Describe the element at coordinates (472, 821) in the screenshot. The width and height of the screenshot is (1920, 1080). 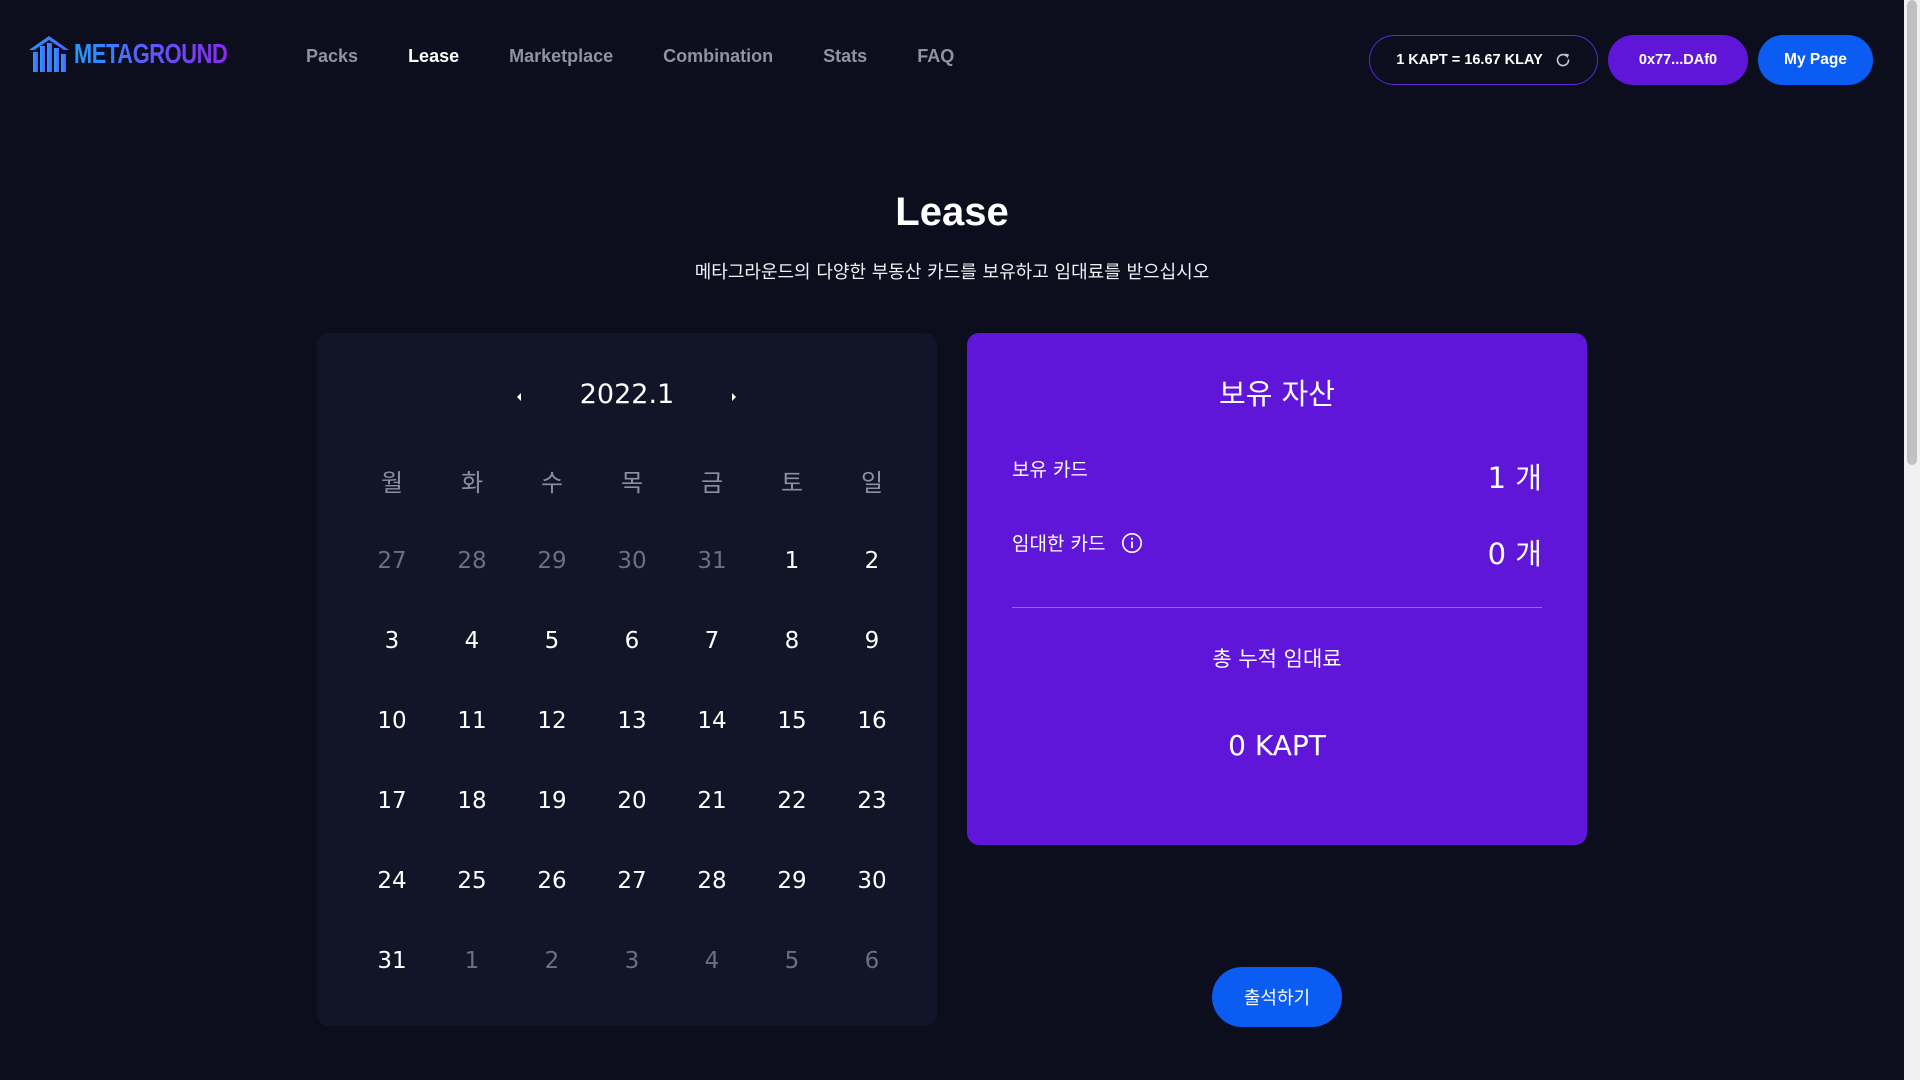
I see `calendar-day: 18` at that location.